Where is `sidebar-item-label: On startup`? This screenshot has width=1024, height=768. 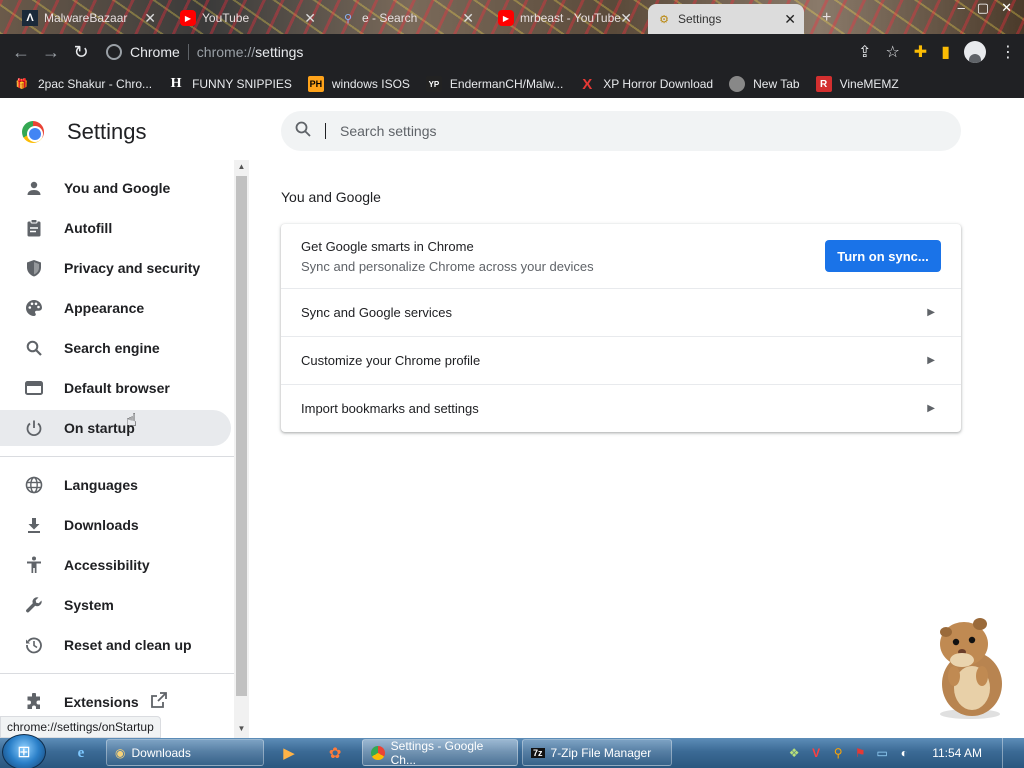
sidebar-item-label: On startup is located at coordinates (99, 428).